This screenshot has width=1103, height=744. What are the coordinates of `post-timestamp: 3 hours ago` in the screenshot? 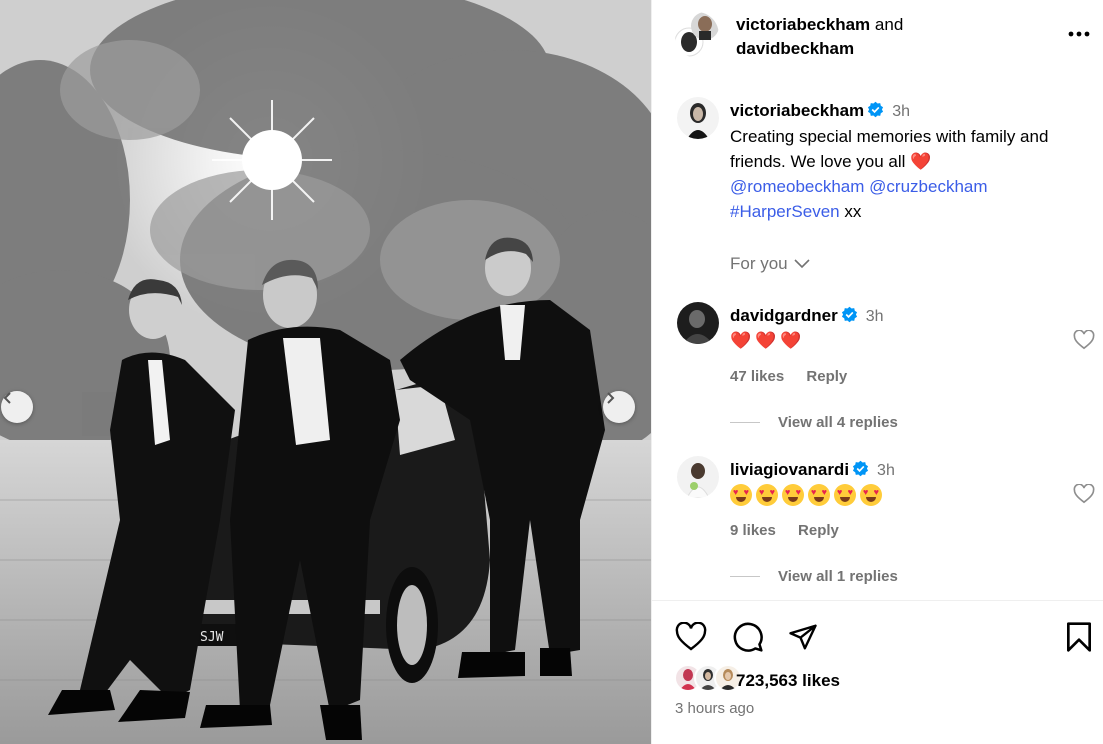 It's located at (714, 708).